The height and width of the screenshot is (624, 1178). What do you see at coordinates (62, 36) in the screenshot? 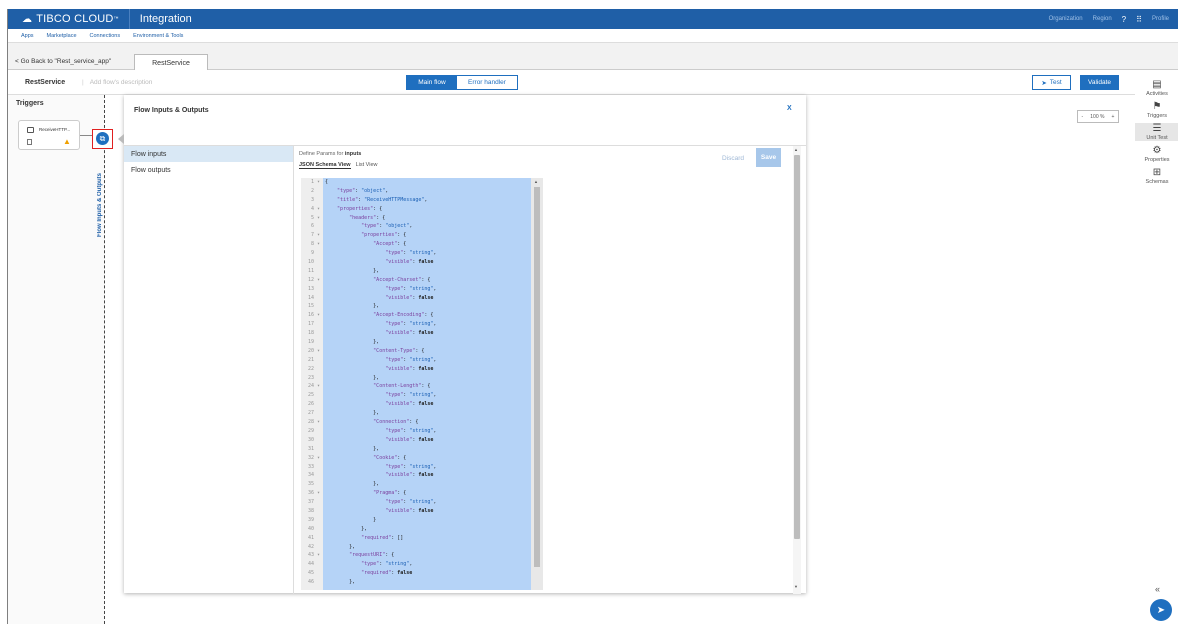
I see `nav-marketplace: Marketplace` at bounding box center [62, 36].